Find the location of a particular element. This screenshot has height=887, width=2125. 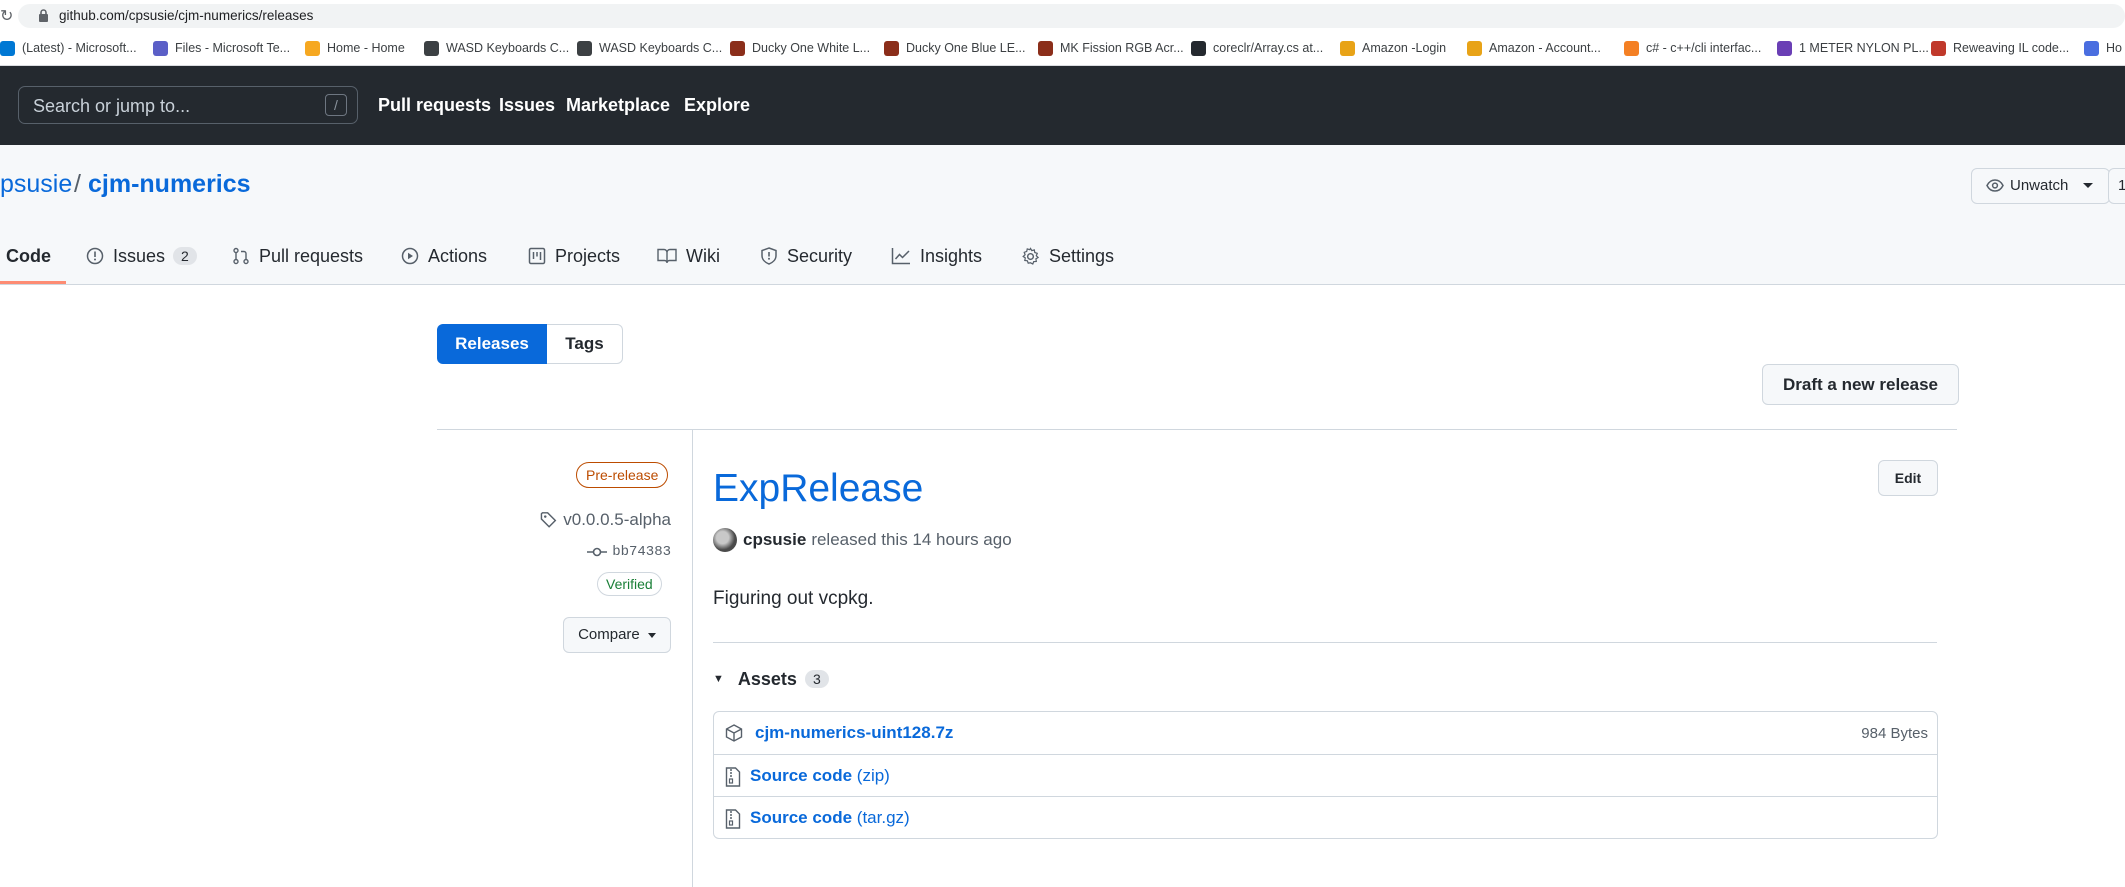

tab-settings: Settings is located at coordinates (1067, 256).